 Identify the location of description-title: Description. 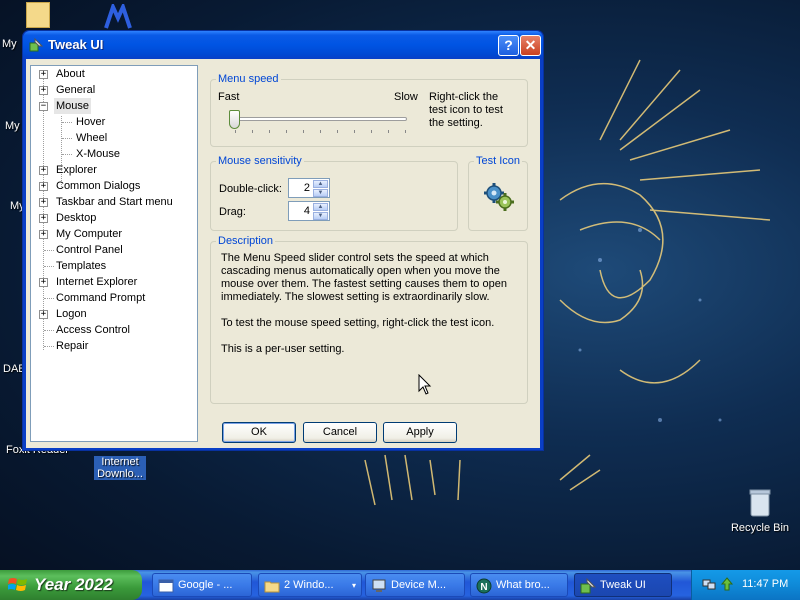
(246, 241).